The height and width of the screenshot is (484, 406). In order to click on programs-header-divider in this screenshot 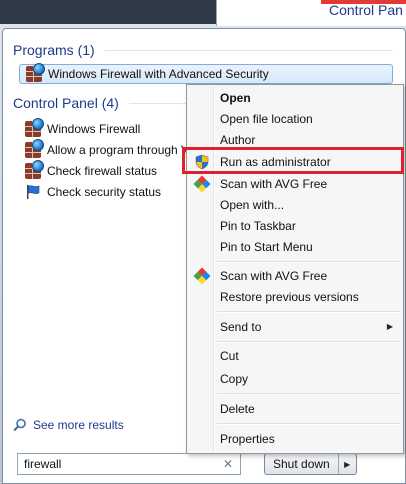, I will do `click(248, 50)`.